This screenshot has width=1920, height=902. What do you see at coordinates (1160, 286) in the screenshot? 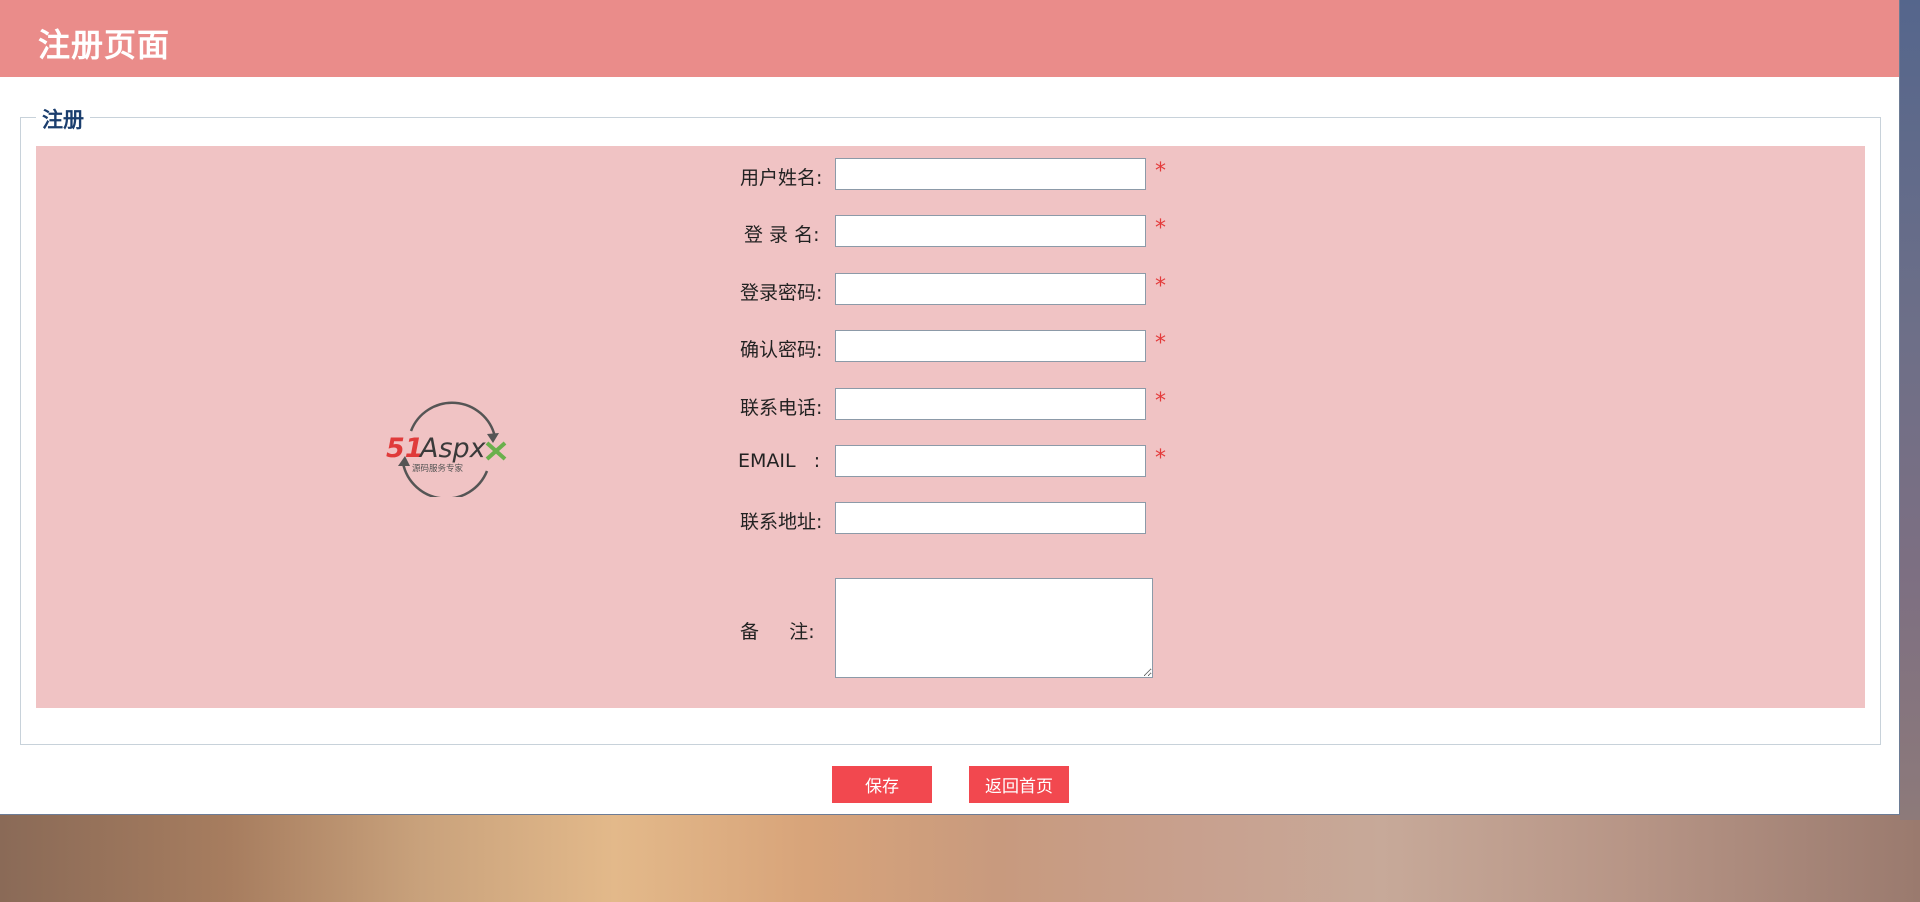
I see `required-mark-password: *` at bounding box center [1160, 286].